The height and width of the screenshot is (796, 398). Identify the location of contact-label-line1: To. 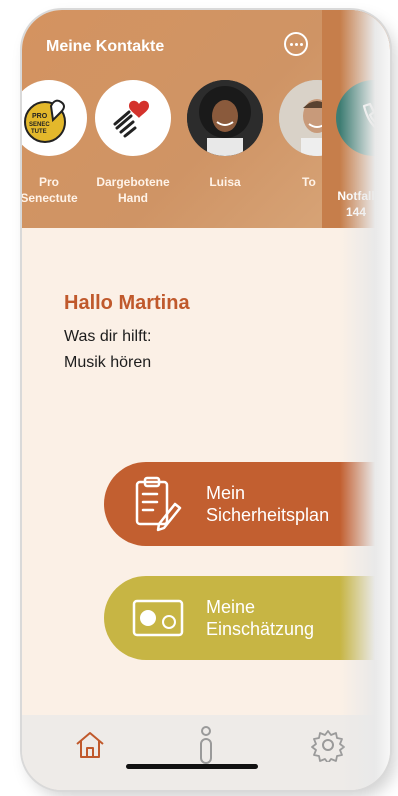
(309, 182).